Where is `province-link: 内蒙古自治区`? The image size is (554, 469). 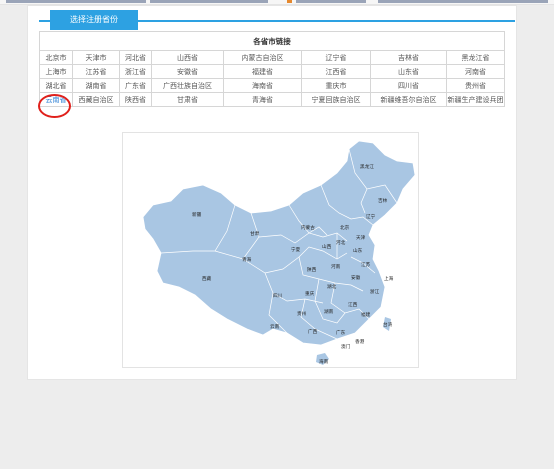
province-link: 内蒙古自治区 is located at coordinates (262, 57).